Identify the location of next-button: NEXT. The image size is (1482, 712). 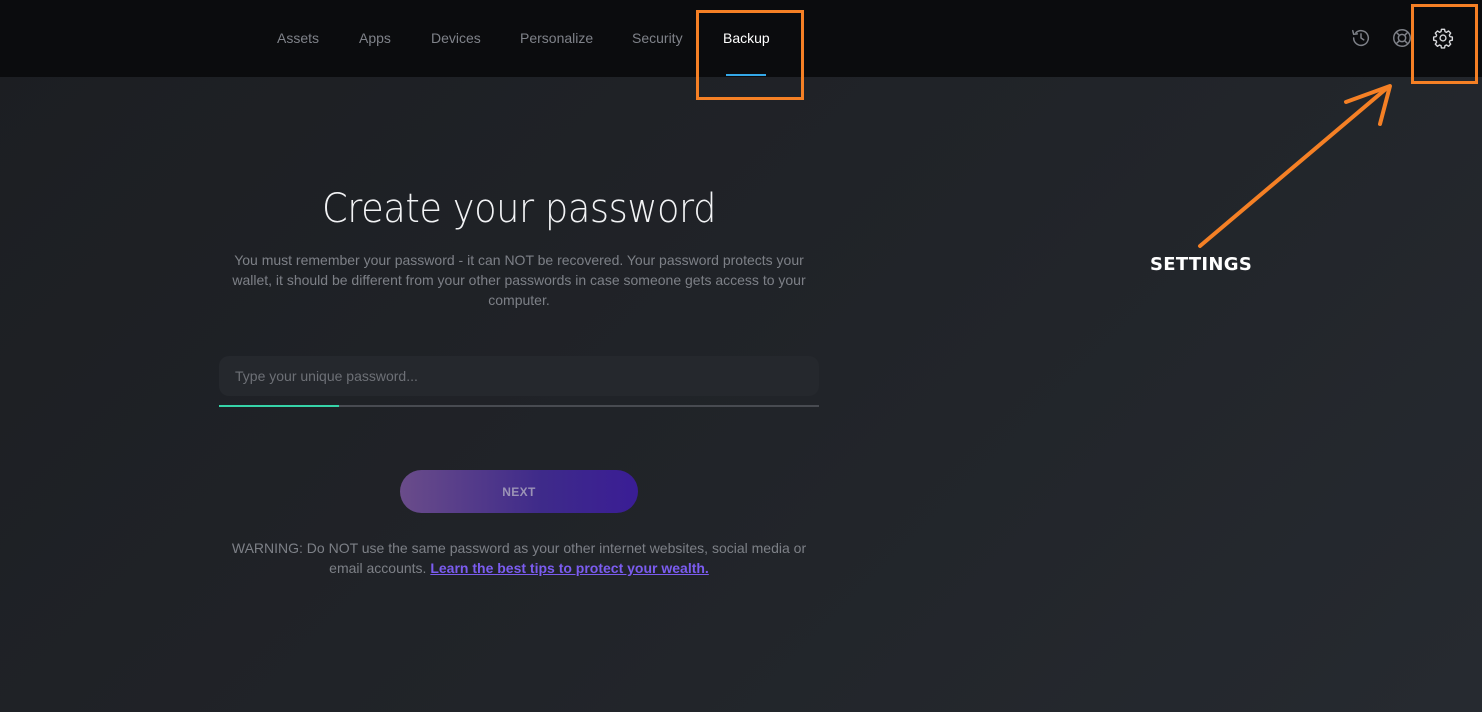
(519, 491).